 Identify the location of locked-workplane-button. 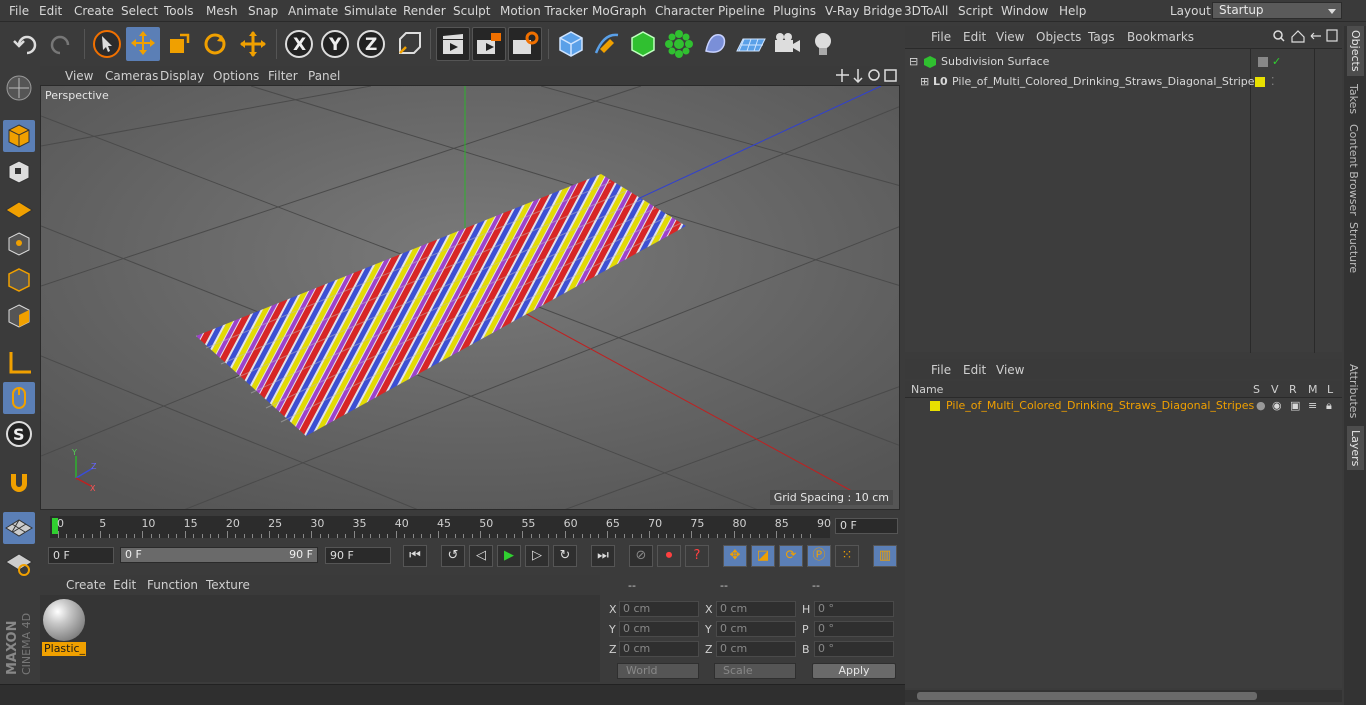
(19, 528).